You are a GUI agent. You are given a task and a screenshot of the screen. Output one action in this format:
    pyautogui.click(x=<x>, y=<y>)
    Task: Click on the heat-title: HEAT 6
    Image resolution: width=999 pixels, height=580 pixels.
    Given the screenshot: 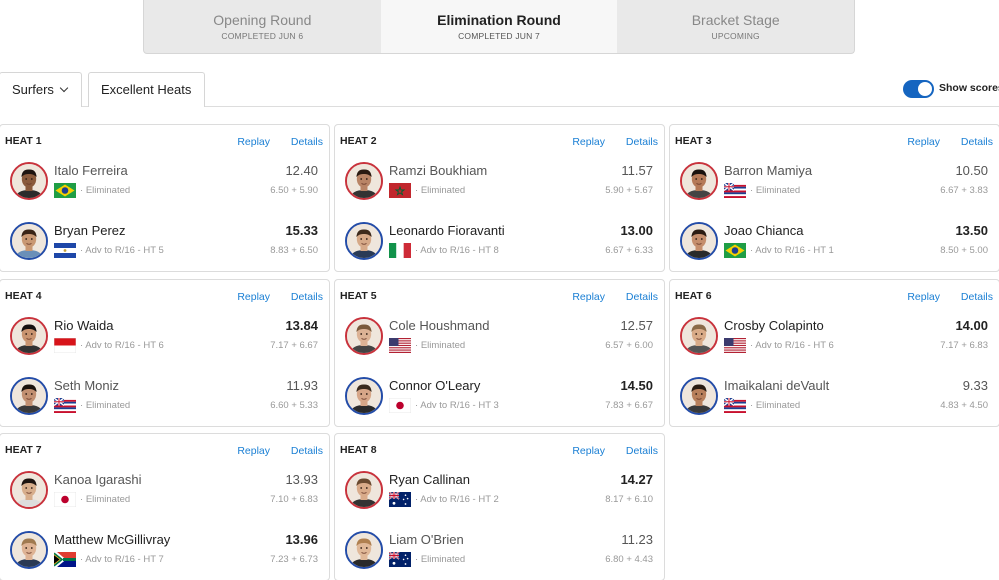 What is the action you would take?
    pyautogui.click(x=693, y=296)
    